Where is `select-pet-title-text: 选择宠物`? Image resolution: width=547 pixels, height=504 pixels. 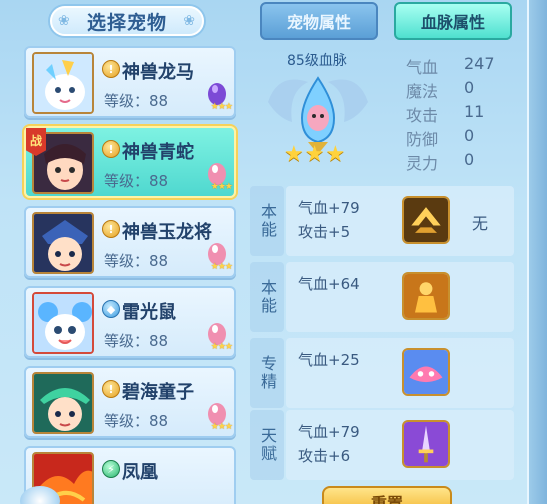 select-pet-title-text: 选择宠物 is located at coordinates (126, 22).